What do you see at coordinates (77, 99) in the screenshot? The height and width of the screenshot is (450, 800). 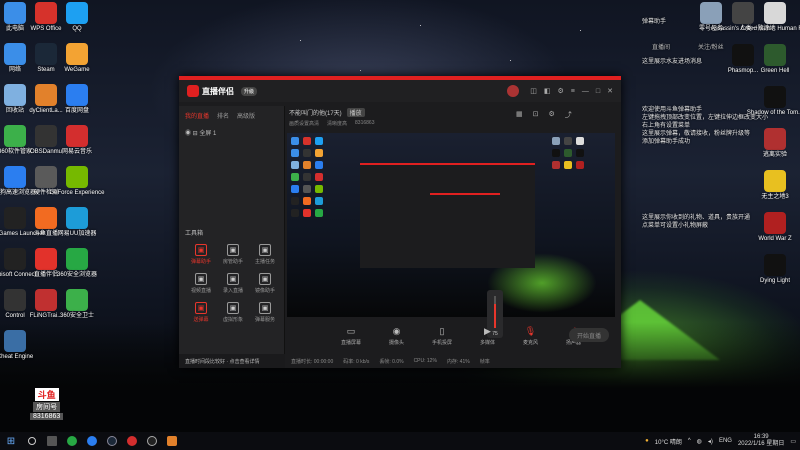 I see `desktop-icon-baidu-disk: 百度网盘` at bounding box center [77, 99].